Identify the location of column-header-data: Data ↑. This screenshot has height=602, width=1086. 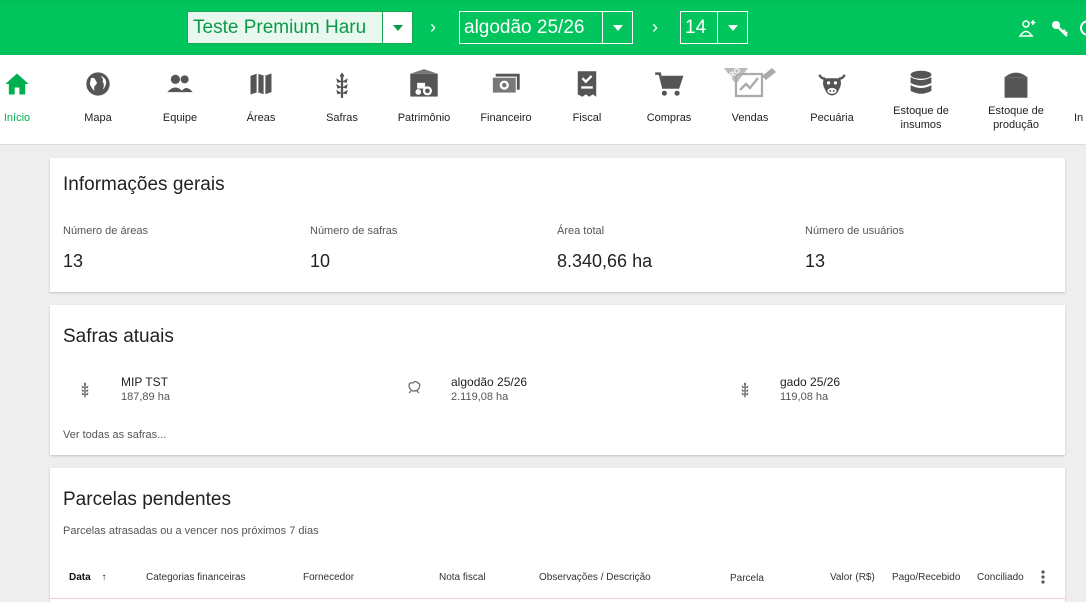
(87, 577).